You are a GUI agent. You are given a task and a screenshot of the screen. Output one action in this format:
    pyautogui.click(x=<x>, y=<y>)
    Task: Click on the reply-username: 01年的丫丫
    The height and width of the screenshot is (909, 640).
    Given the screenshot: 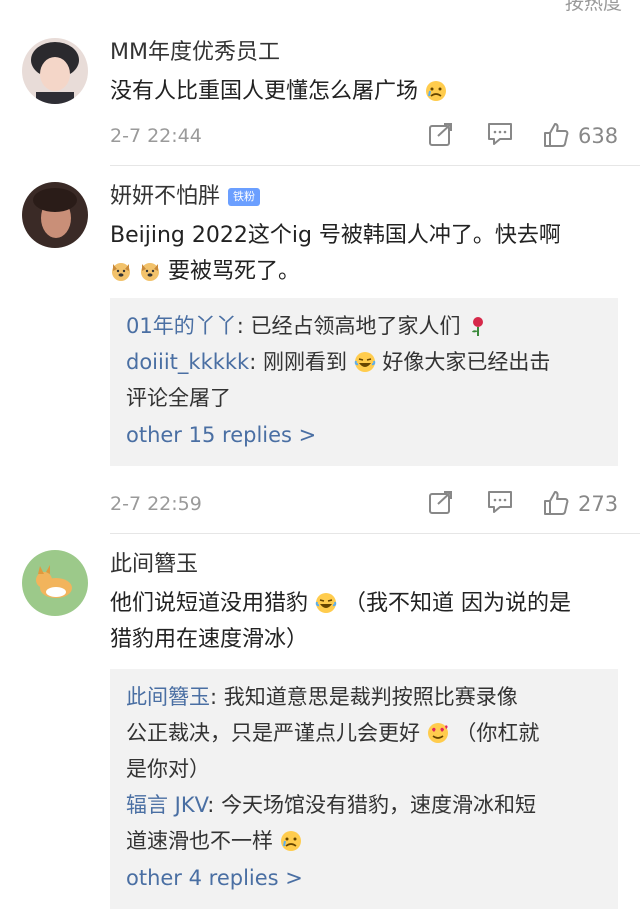 What is the action you would take?
    pyautogui.click(x=181, y=326)
    